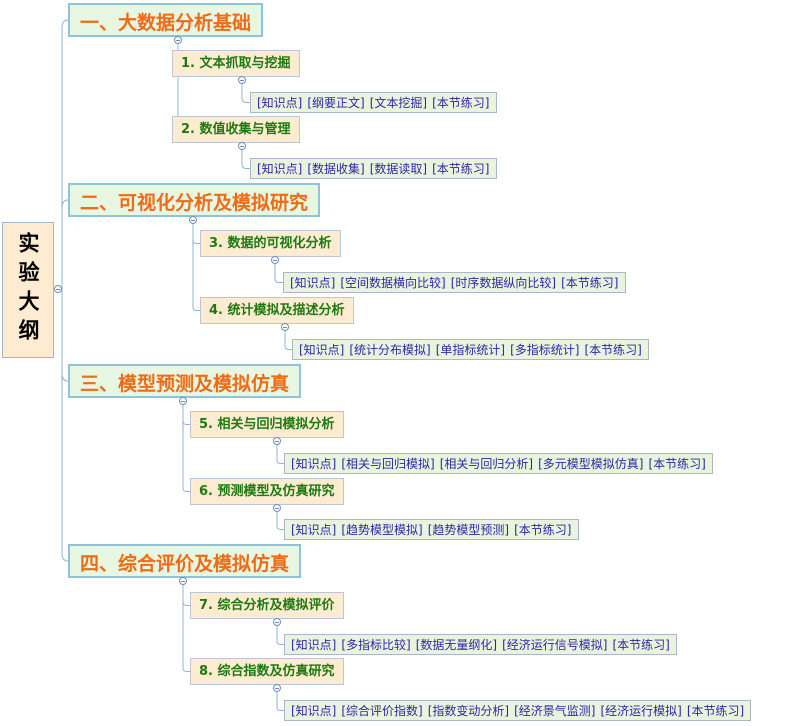  What do you see at coordinates (486, 464) in the screenshot?
I see `topic-link: [相关与回归分析]` at bounding box center [486, 464].